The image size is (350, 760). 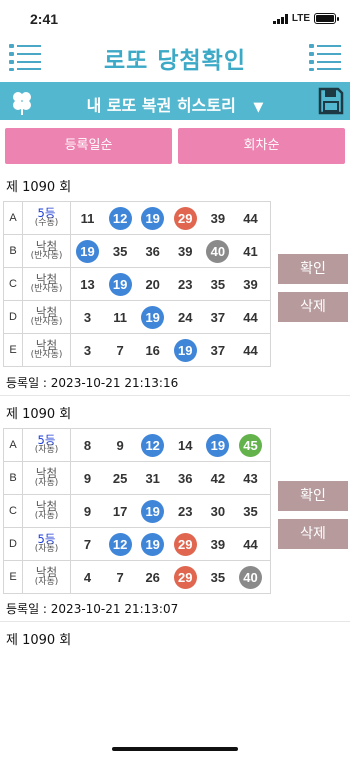 I want to click on matched-number-ball: 29, so click(x=185, y=218).